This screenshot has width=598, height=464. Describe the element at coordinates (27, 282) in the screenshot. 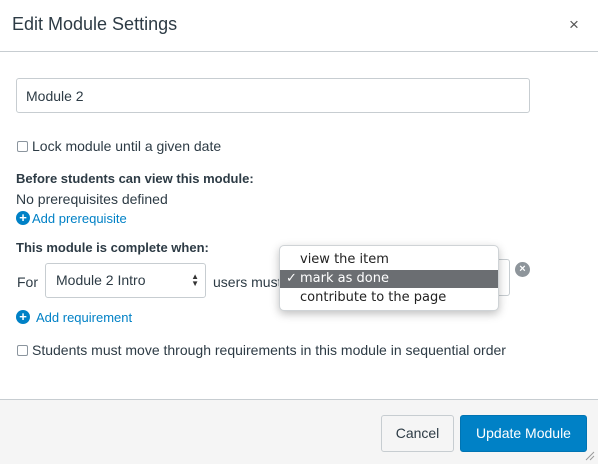

I see `for-label: For` at that location.